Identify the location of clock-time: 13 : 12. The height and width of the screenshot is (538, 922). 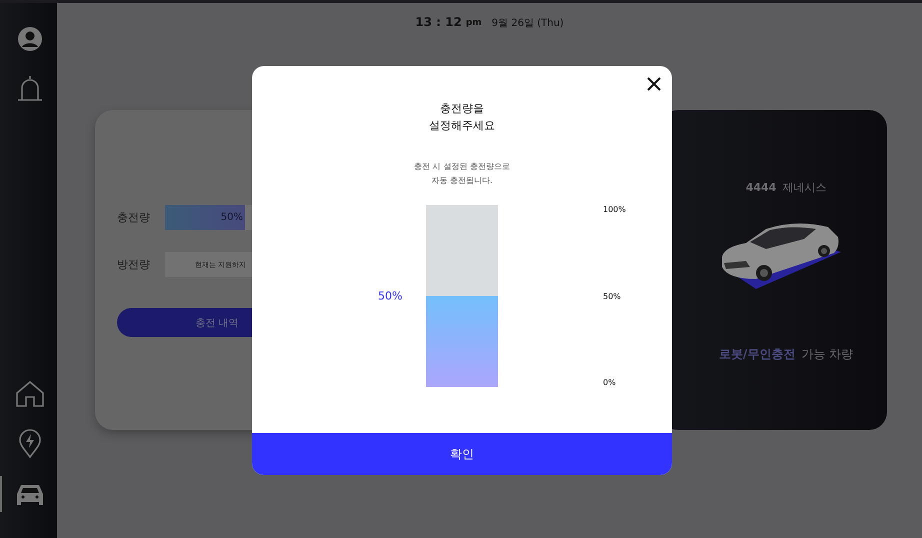
(438, 22).